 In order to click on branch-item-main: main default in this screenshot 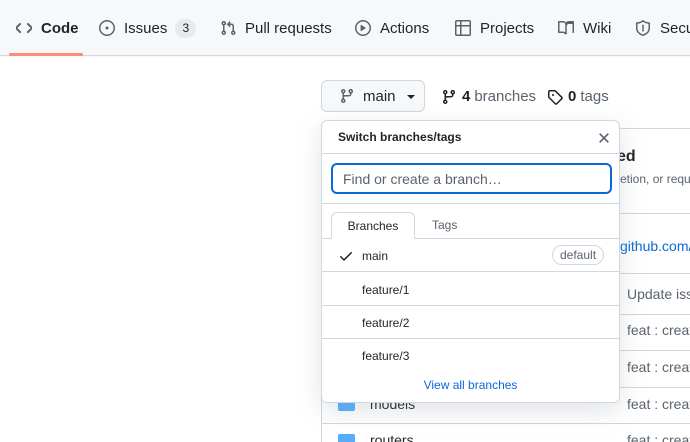, I will do `click(470, 255)`.